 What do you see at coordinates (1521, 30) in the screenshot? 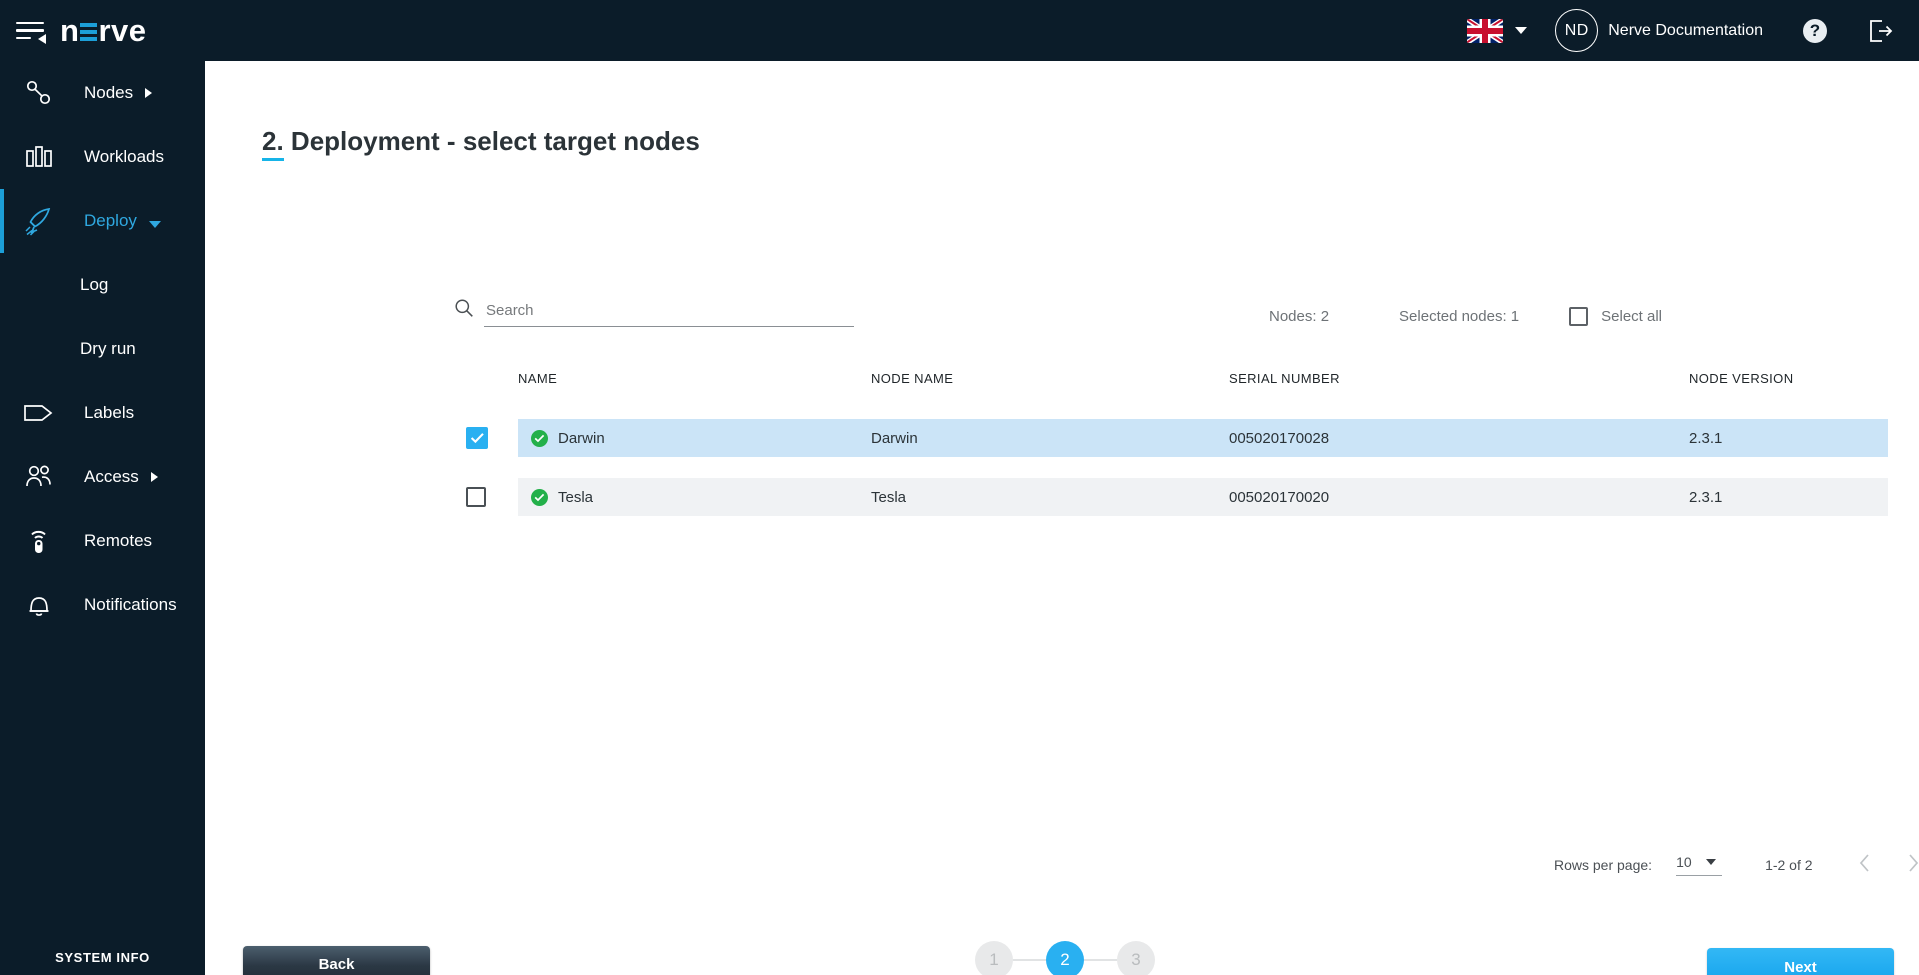
I see `language-chevron-down-icon` at bounding box center [1521, 30].